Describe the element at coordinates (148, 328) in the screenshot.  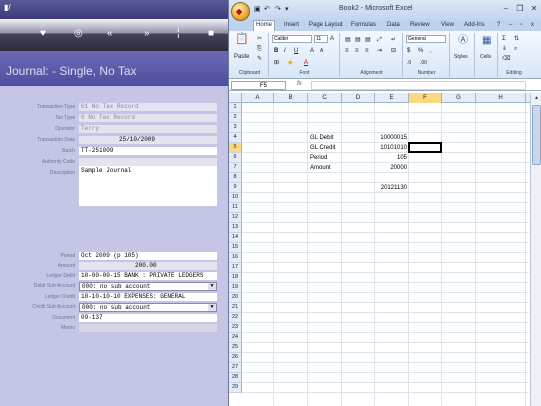
I see `memo-field` at that location.